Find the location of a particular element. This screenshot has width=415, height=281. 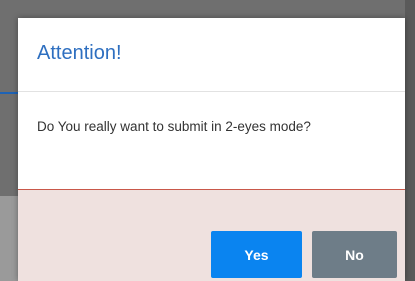

background-overlay-edge is located at coordinates (410, 140).